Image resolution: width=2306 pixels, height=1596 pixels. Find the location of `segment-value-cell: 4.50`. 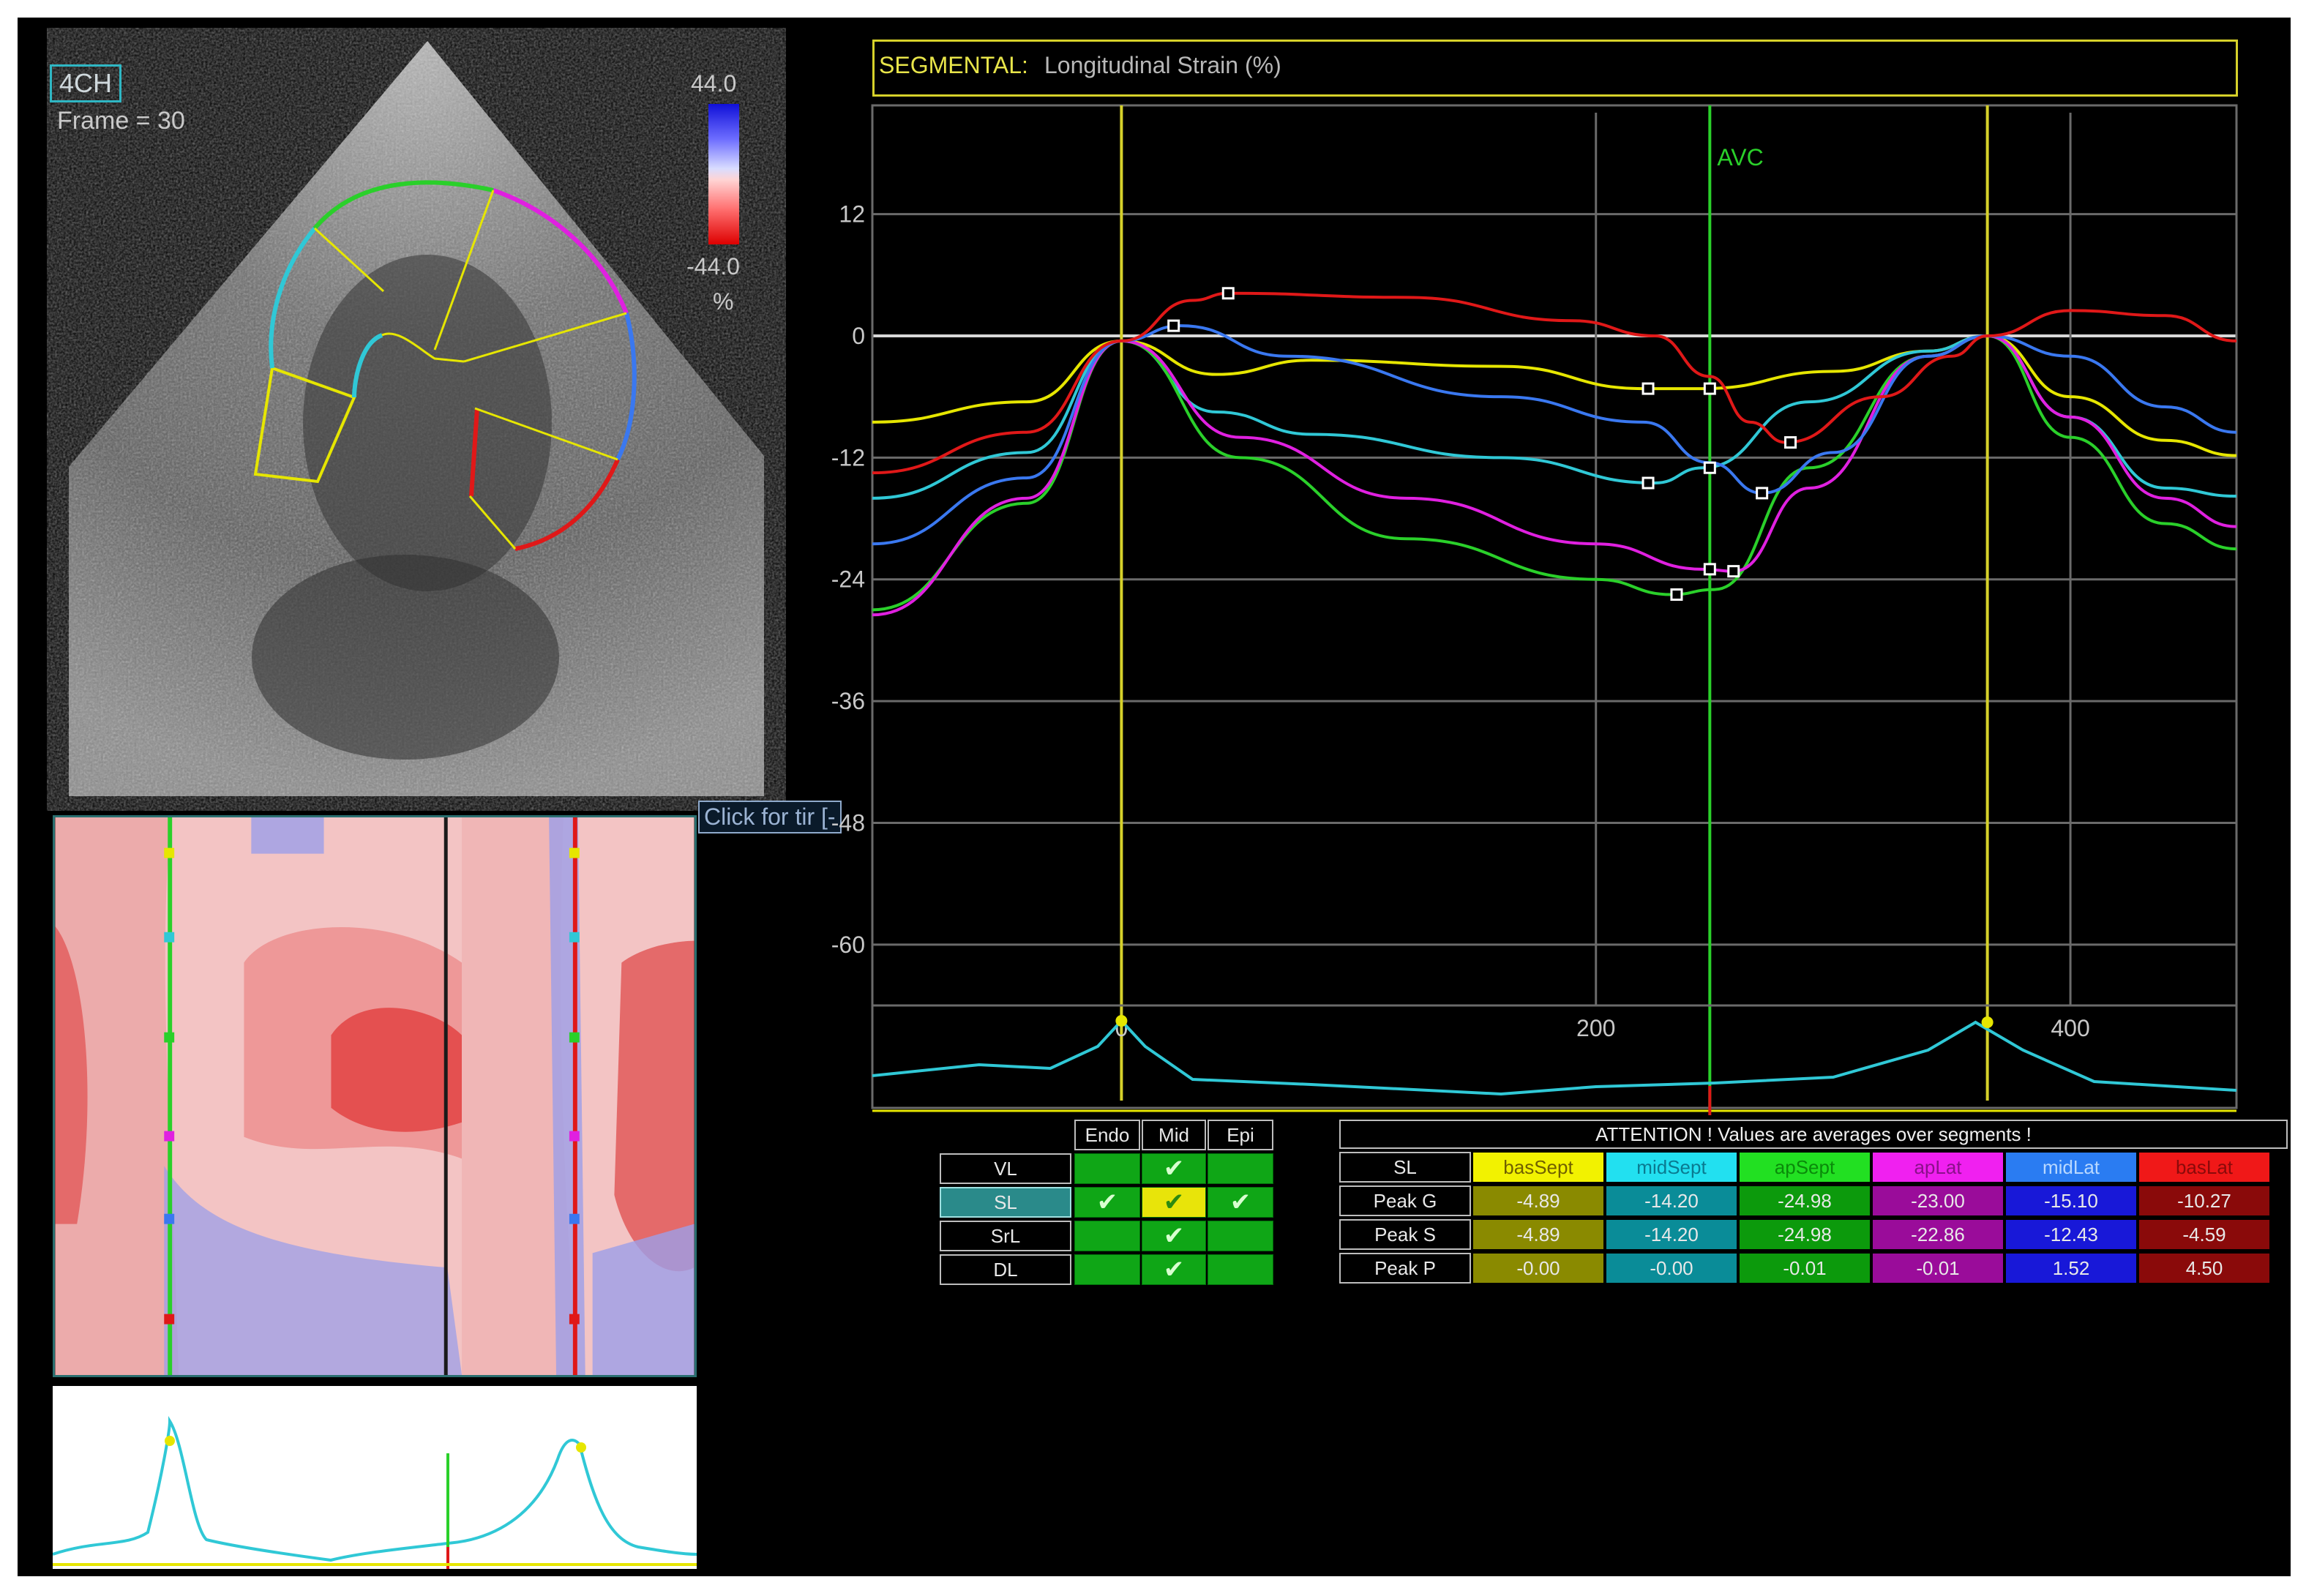

segment-value-cell: 4.50 is located at coordinates (2204, 1268).